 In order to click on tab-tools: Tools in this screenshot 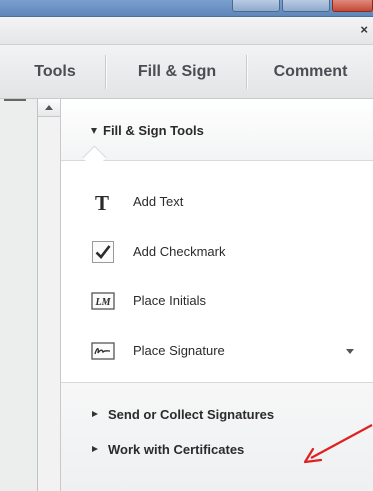, I will do `click(55, 72)`.